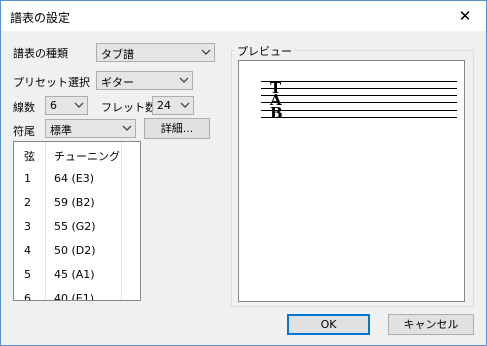 This screenshot has height=346, width=487. I want to click on preset-label: プリセット選択, so click(51, 82).